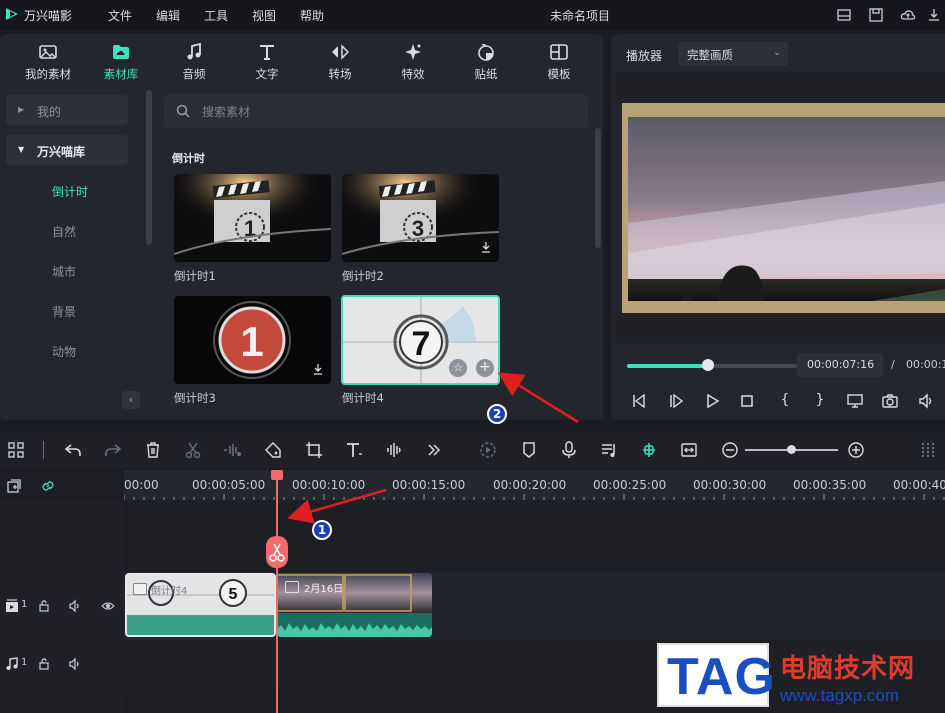 This screenshot has width=945, height=713. Describe the element at coordinates (108, 606) in the screenshot. I see `eye-icon` at that location.